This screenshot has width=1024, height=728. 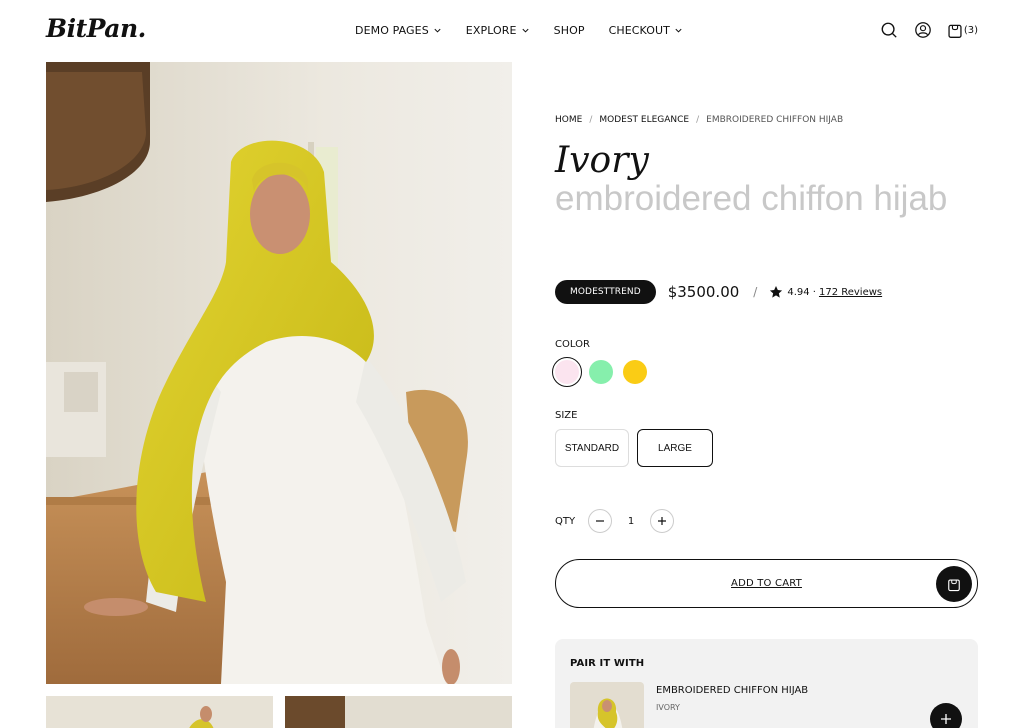 I want to click on product-title-primary: Ivory, so click(x=602, y=160).